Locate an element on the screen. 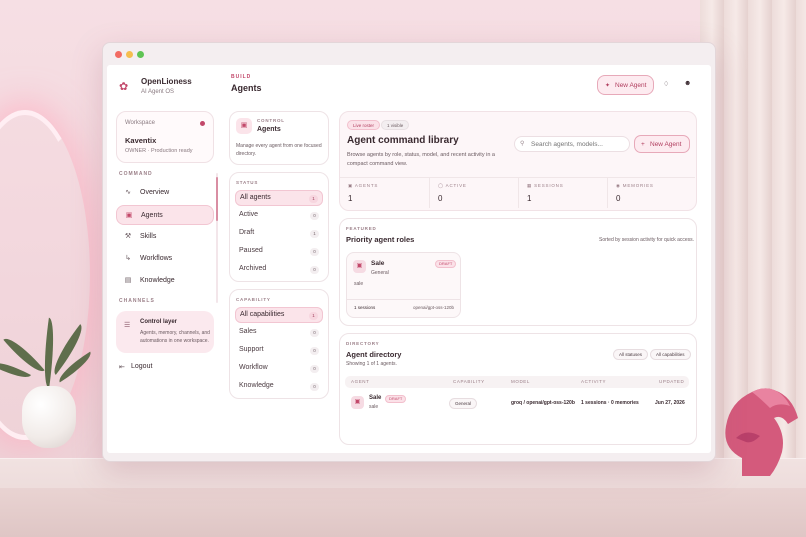 This screenshot has width=806, height=537. stat-sessions: ▦ SESSIONS 1 is located at coordinates (562, 193).